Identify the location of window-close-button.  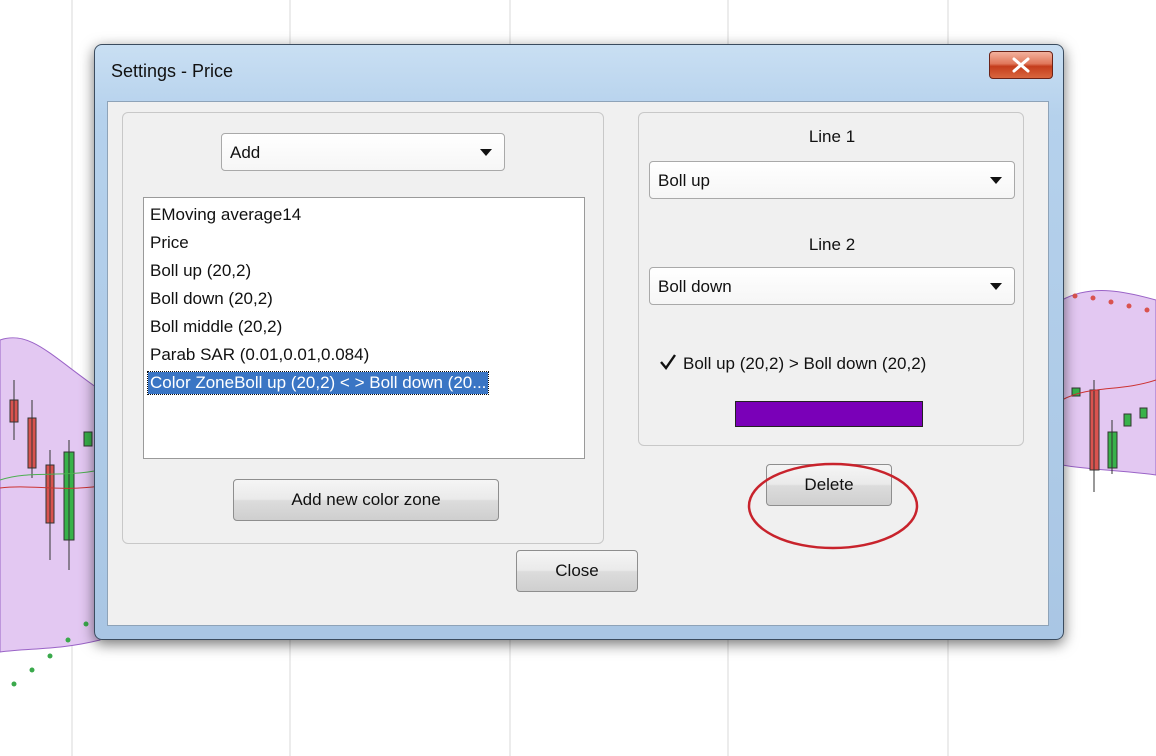
(1021, 65).